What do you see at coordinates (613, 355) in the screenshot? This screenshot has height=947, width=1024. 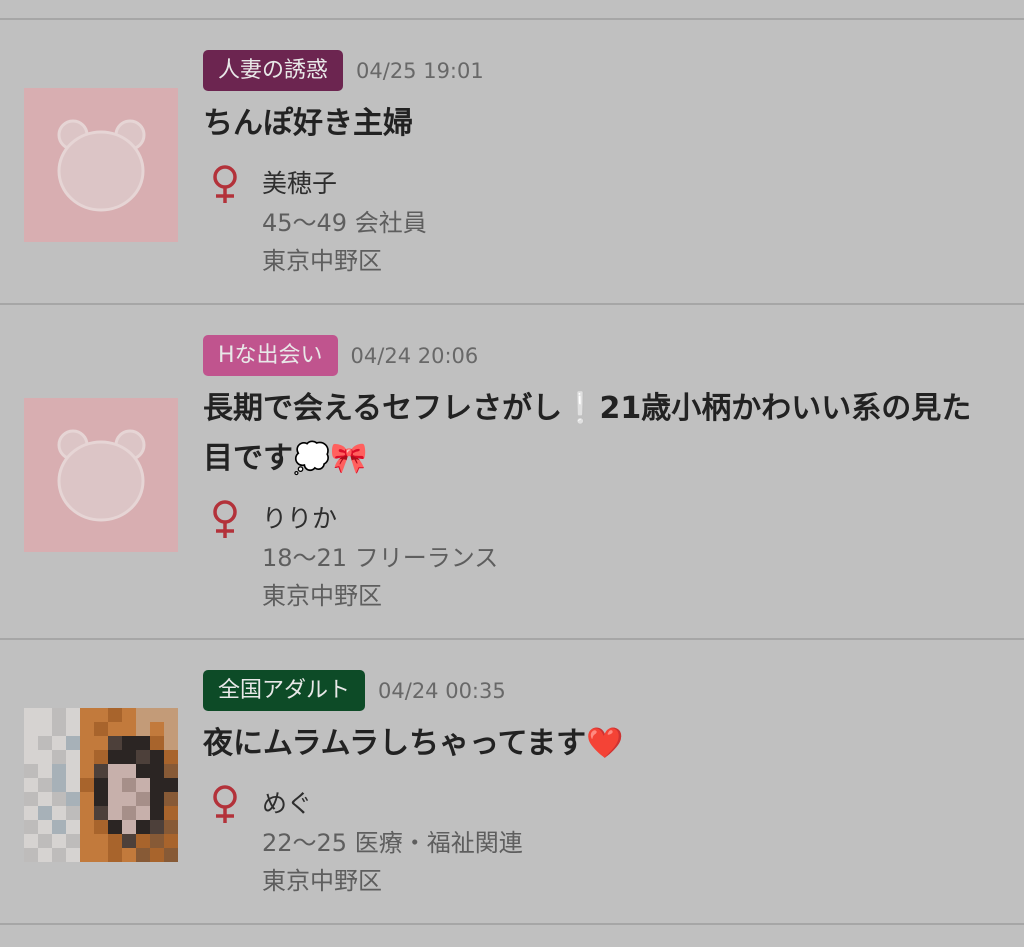 I see `post-meta: Hな出会い 04/24 20:06` at bounding box center [613, 355].